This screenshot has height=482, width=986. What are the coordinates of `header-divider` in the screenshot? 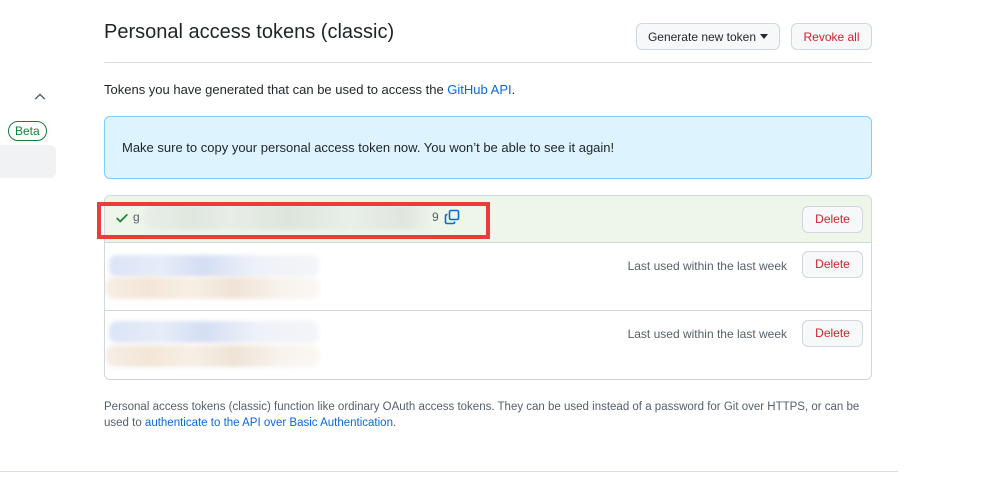 It's located at (488, 62).